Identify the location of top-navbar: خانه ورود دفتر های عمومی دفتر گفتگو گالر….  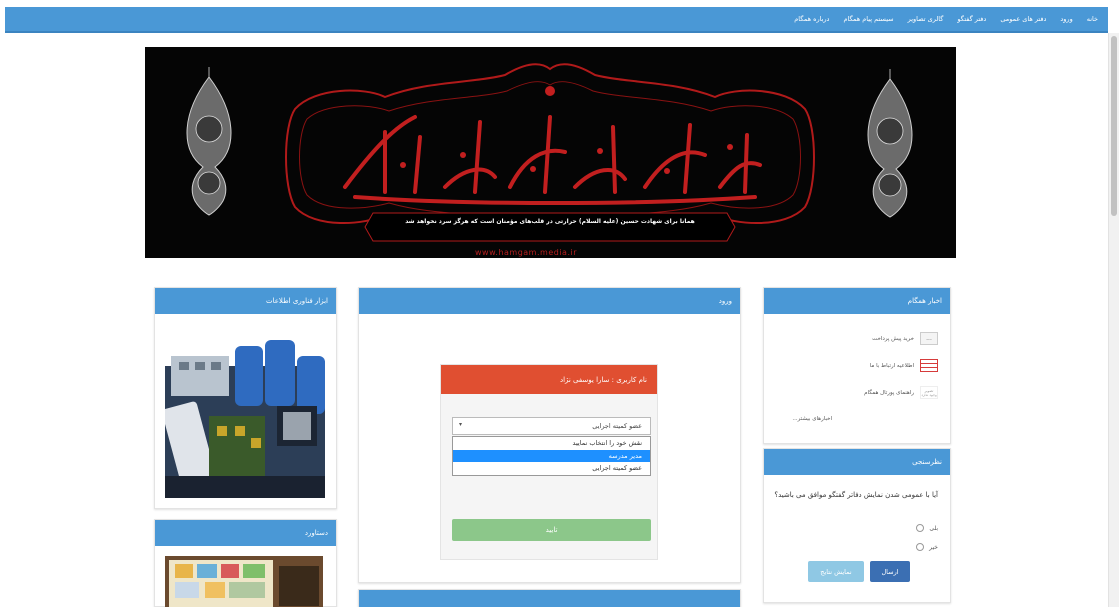
(556, 20).